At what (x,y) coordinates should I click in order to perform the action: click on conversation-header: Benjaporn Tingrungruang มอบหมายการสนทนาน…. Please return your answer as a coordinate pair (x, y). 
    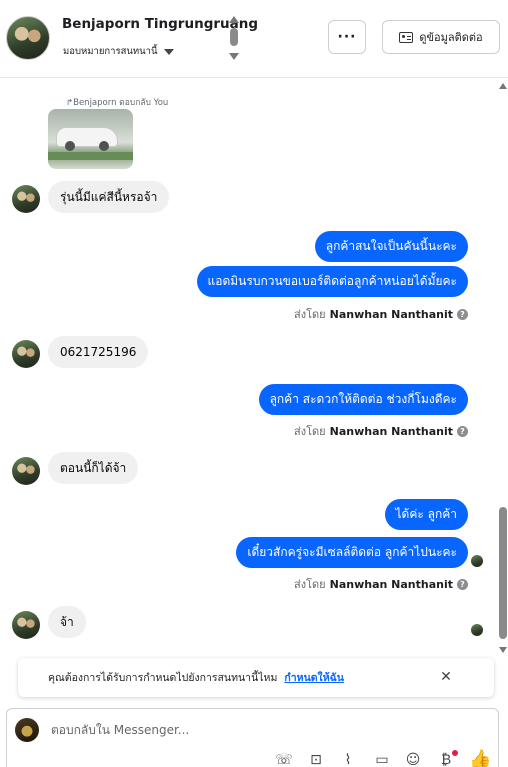
    Looking at the image, I should click on (254, 39).